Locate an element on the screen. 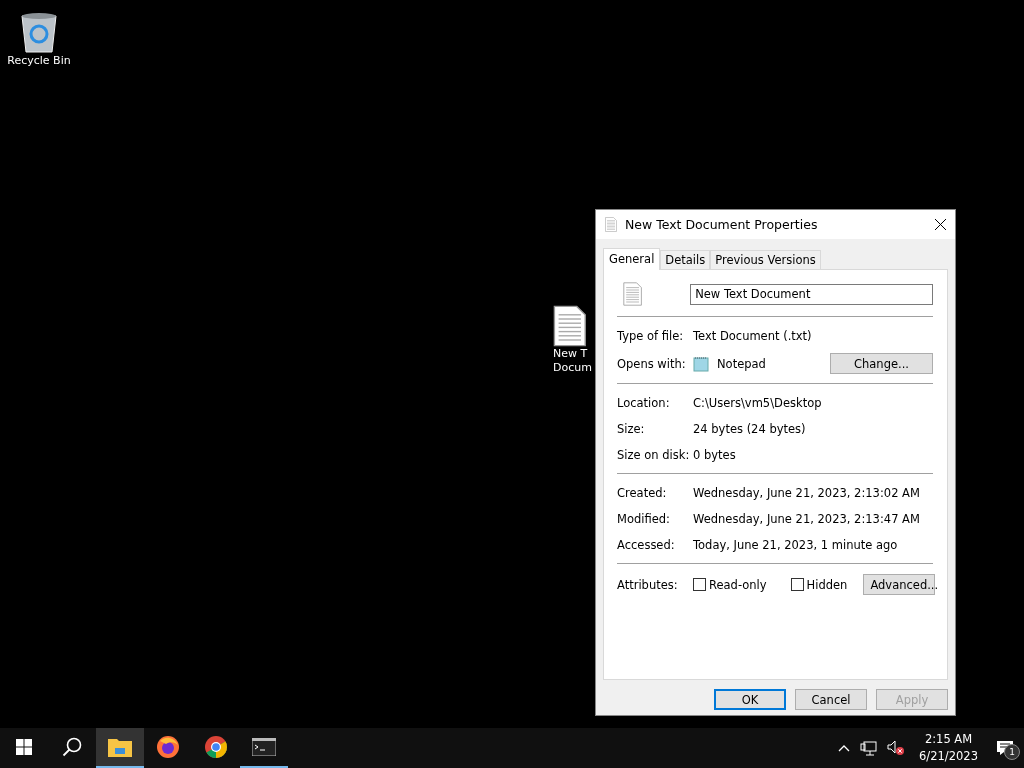 The height and width of the screenshot is (768, 1024). property-value: 24 bytes (24 bytes) is located at coordinates (749, 429).